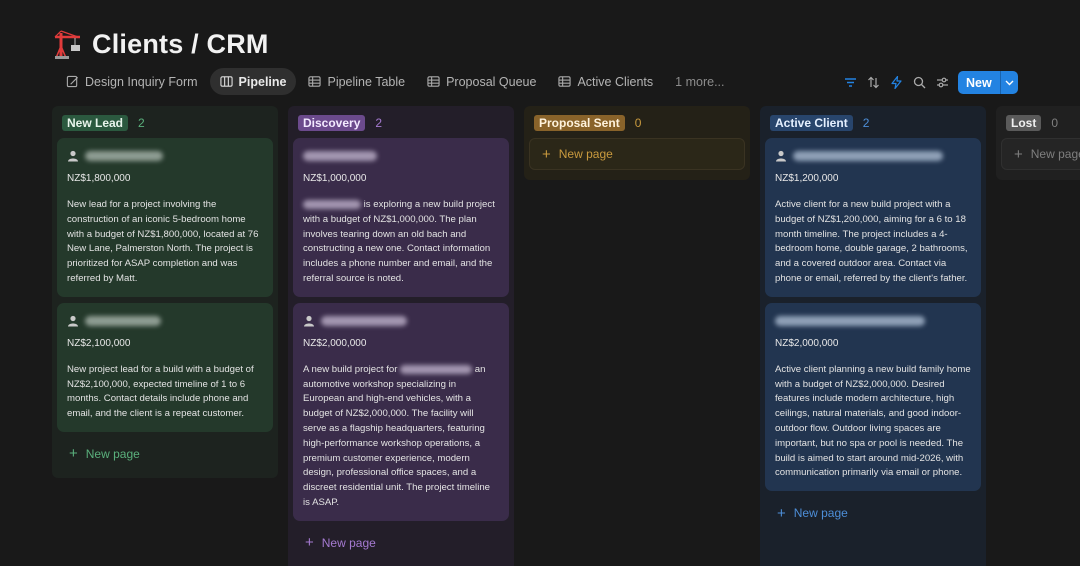  I want to click on settings-icon, so click(942, 82).